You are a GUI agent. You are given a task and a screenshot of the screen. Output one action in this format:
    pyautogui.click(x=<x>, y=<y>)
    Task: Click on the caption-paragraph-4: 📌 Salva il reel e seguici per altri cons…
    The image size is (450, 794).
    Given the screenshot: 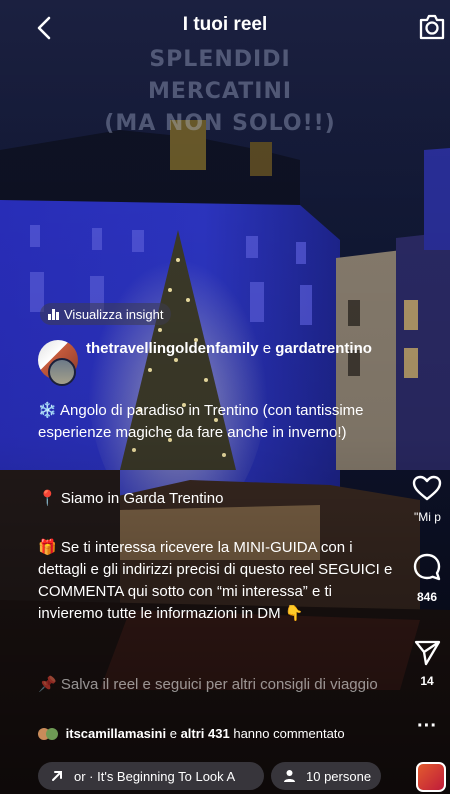 What is the action you would take?
    pyautogui.click(x=219, y=685)
    